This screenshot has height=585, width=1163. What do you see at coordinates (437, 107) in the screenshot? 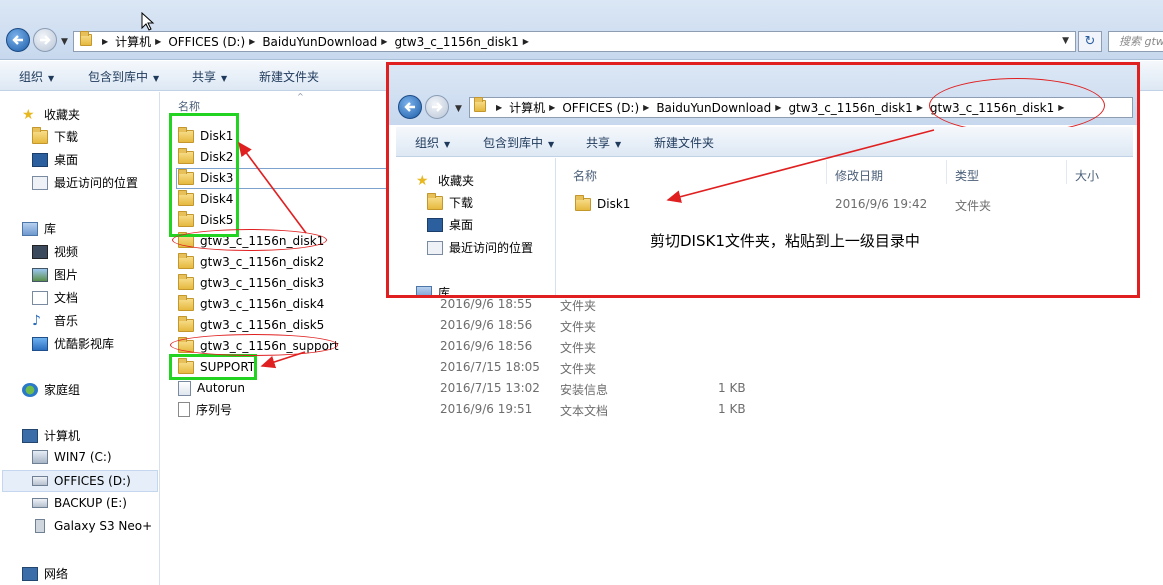
I see `inset-forward-button` at bounding box center [437, 107].